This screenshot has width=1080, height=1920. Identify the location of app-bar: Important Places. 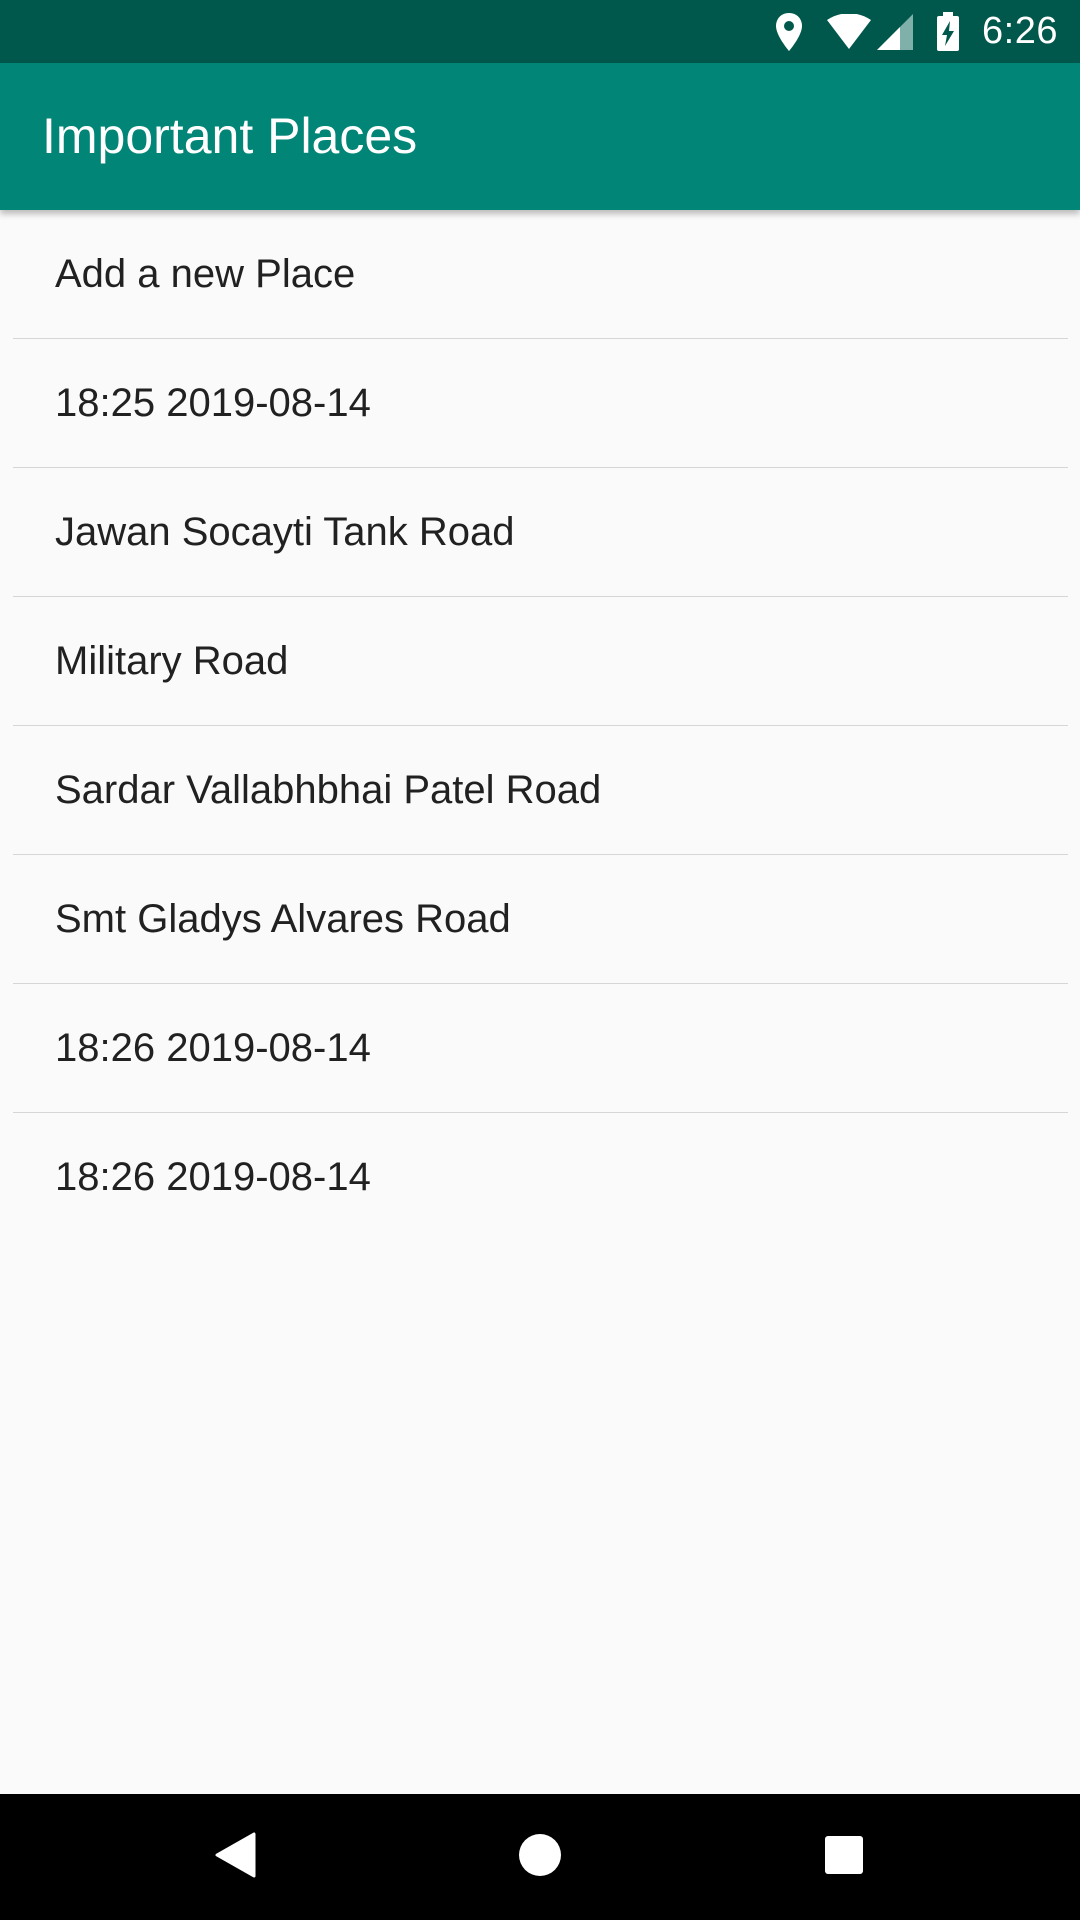
(540, 136).